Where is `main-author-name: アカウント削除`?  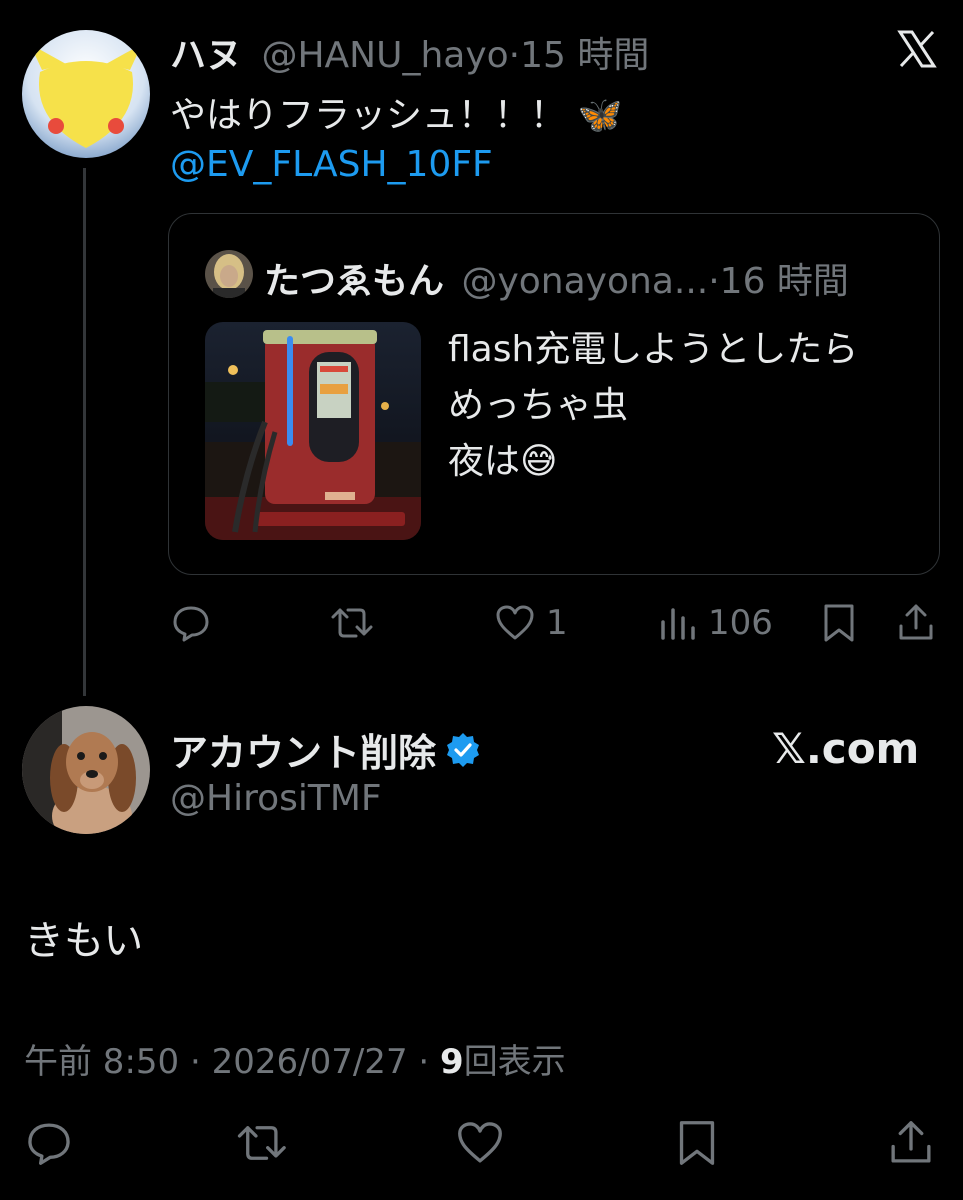
main-author-name: アカウント削除 is located at coordinates (303, 749).